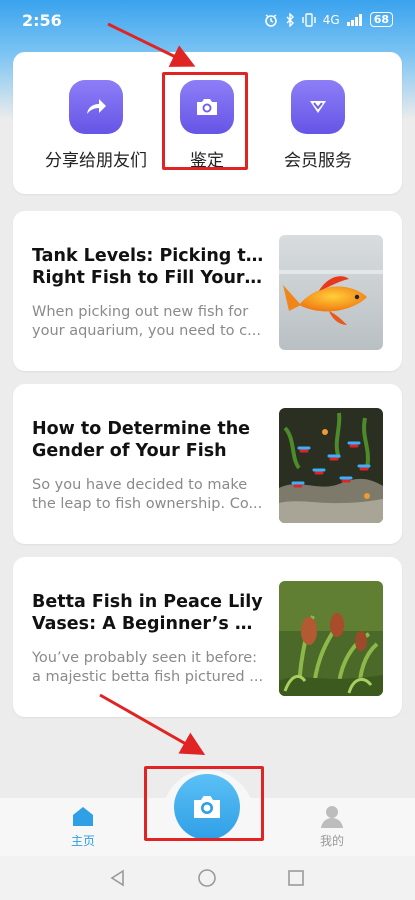  What do you see at coordinates (296, 878) in the screenshot?
I see `recent-apps-icon` at bounding box center [296, 878].